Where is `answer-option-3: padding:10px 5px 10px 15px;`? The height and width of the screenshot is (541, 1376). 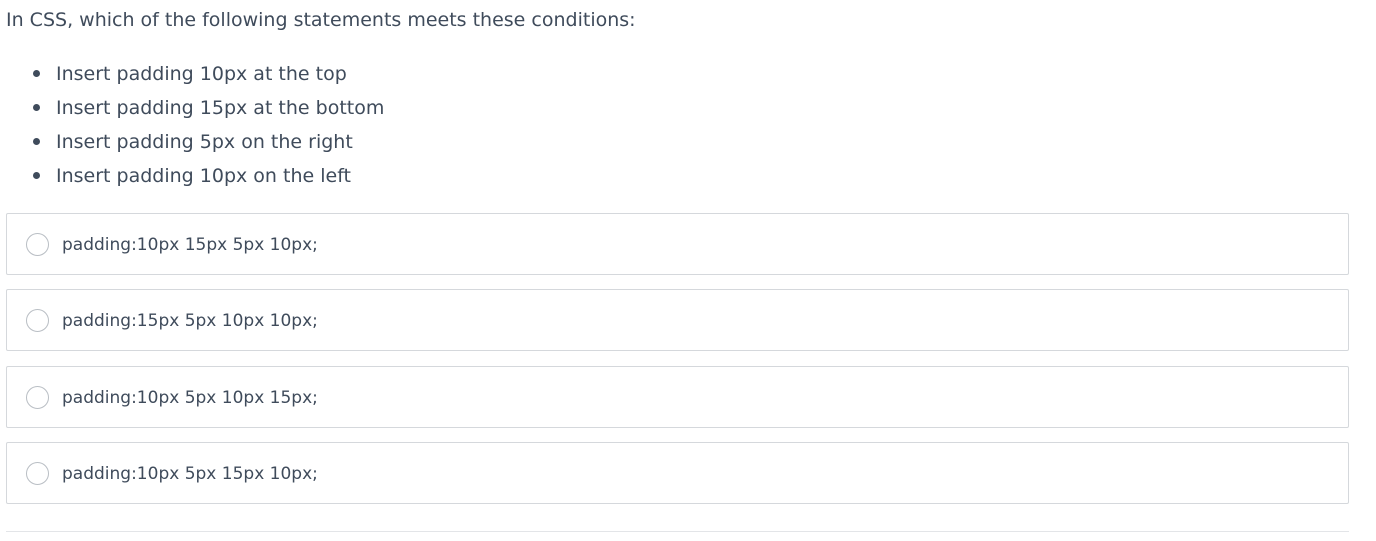
answer-option-3: padding:10px 5px 10px 15px; is located at coordinates (677, 397).